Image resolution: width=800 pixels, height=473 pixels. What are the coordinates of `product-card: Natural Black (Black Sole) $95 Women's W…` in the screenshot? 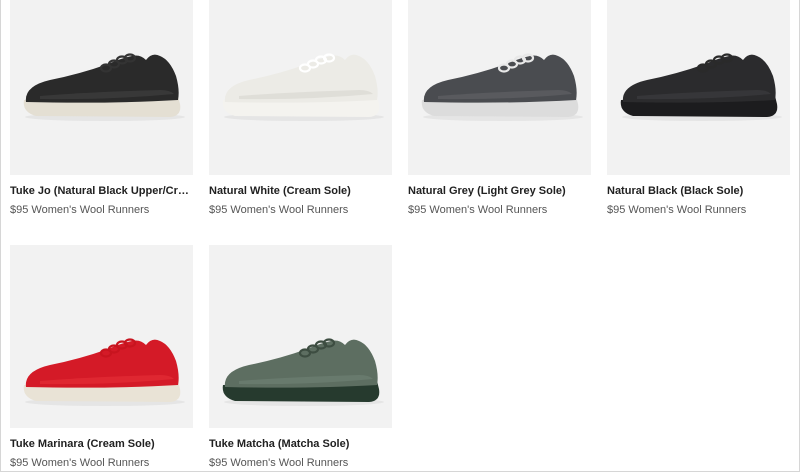 It's located at (698, 108).